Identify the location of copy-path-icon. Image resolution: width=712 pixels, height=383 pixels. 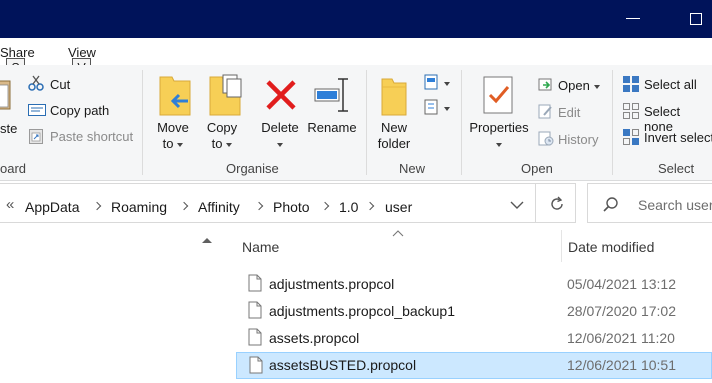
(37, 110).